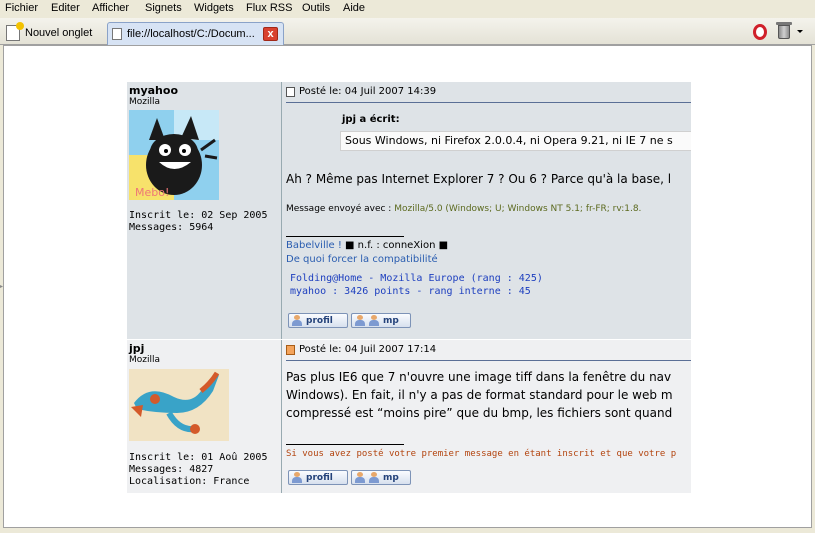  Describe the element at coordinates (760, 32) in the screenshot. I see `opera-icon` at that location.